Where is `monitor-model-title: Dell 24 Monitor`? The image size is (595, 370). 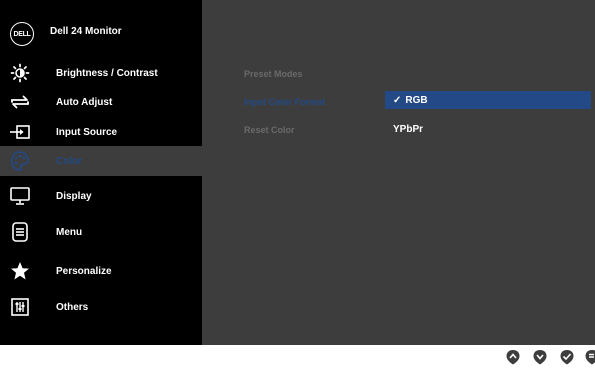
monitor-model-title: Dell 24 Monitor is located at coordinates (86, 31).